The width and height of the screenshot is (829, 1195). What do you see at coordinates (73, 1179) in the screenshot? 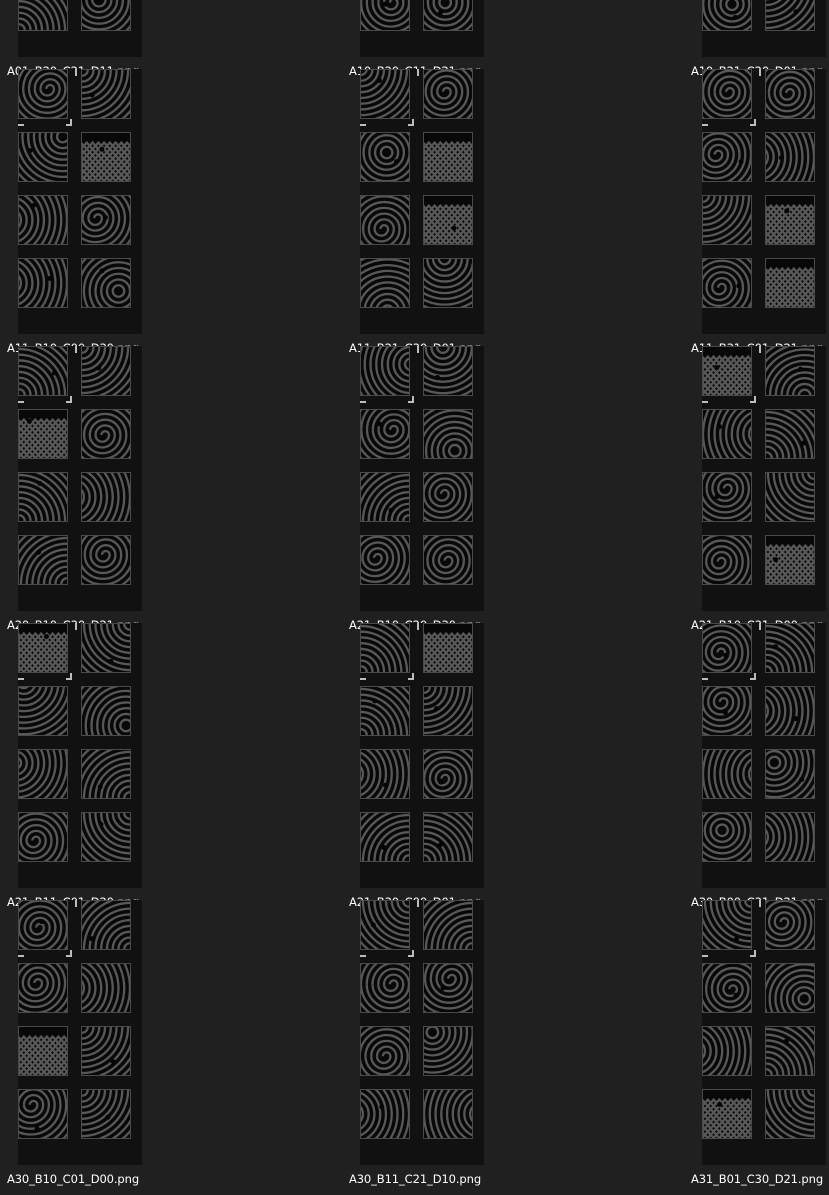
I see `file-name-label: A30_B10_C01_D00.png` at bounding box center [73, 1179].